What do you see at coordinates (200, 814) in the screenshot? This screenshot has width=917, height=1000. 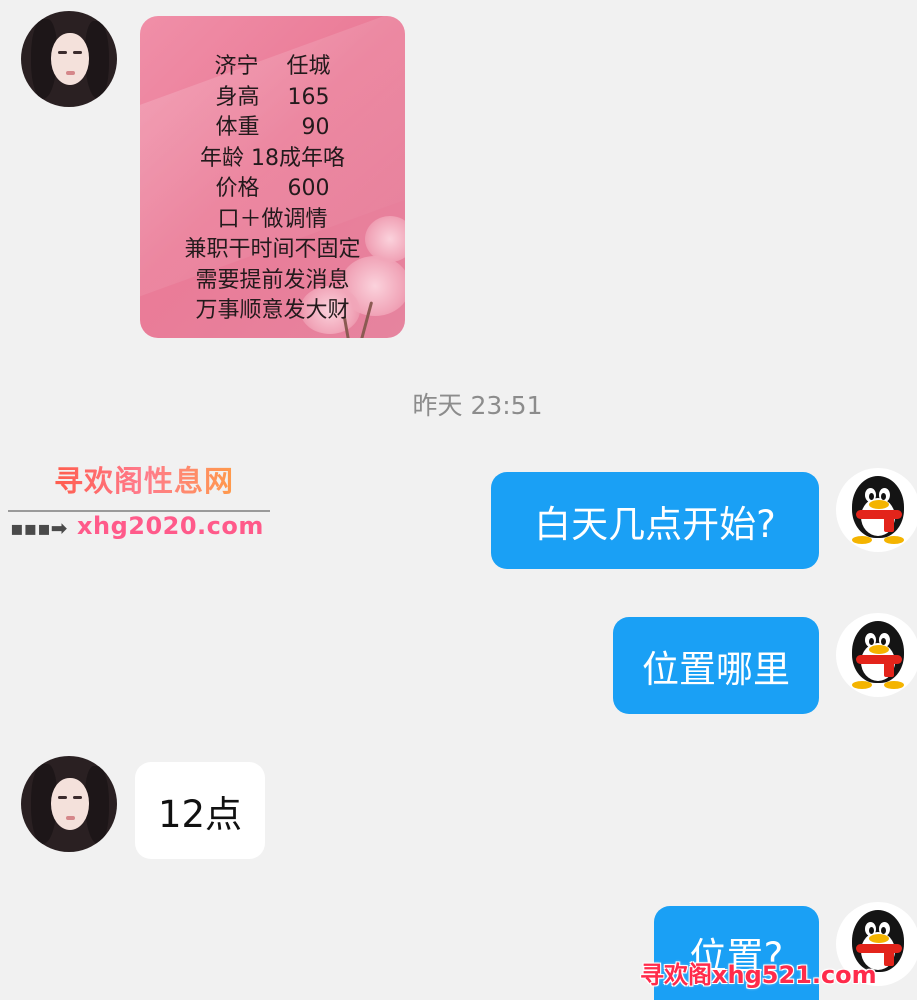 I see `message-text: 12点` at bounding box center [200, 814].